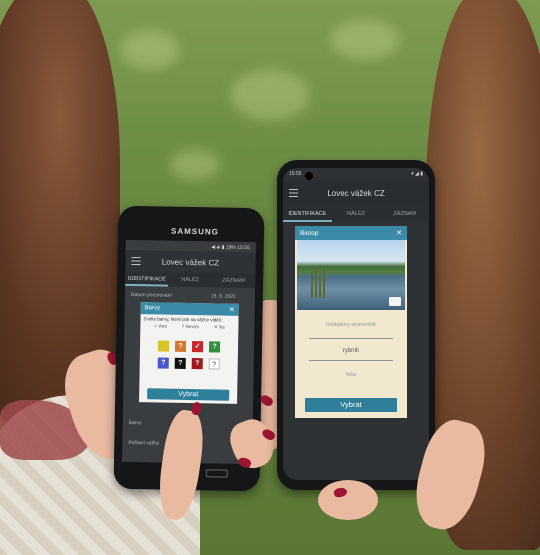 This screenshot has height=555, width=540. What do you see at coordinates (309, 233) in the screenshot?
I see `dialog-title: Biotop` at bounding box center [309, 233].